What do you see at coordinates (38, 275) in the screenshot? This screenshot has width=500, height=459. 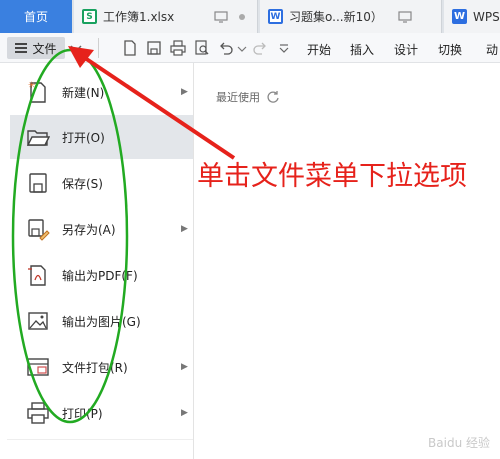 I see `export-pdf-icon` at bounding box center [38, 275].